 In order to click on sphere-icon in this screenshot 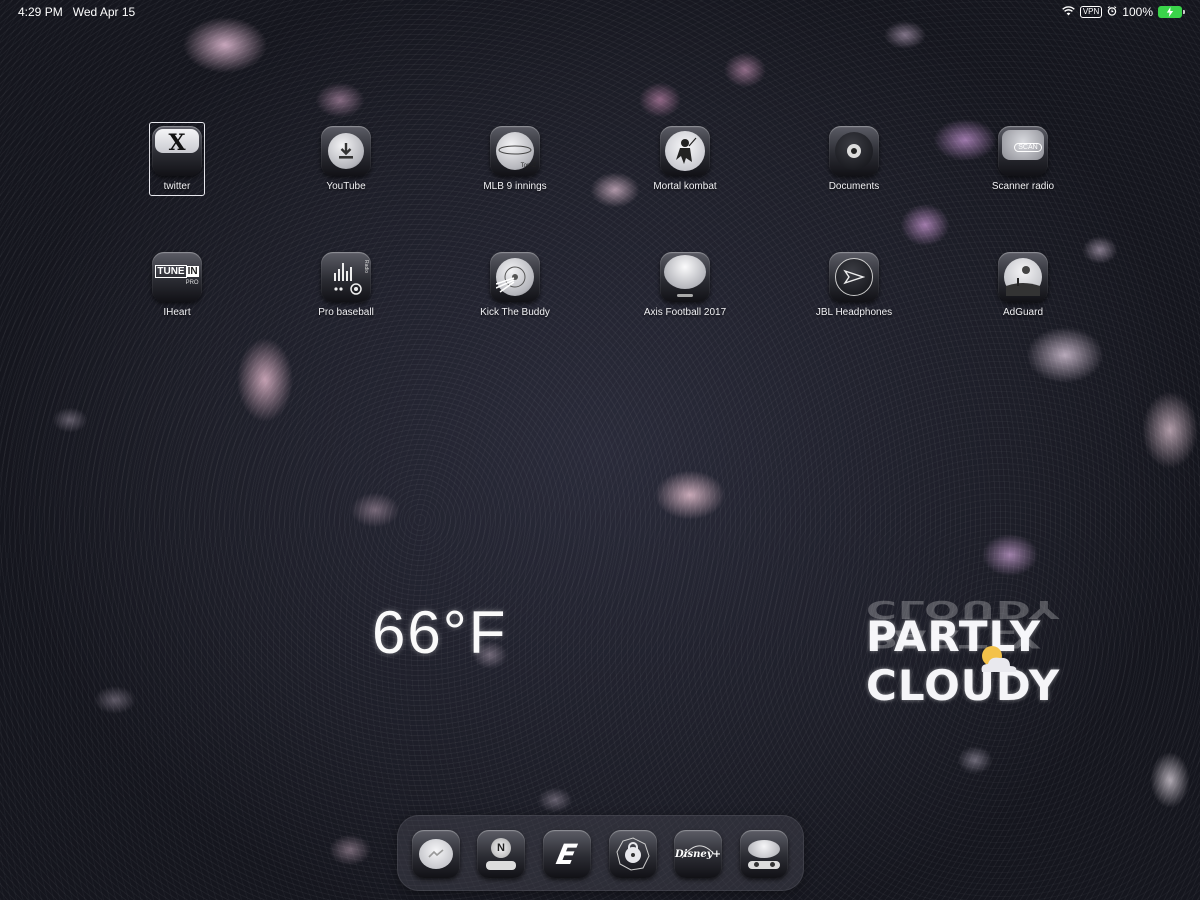, I will do `click(685, 277)`.